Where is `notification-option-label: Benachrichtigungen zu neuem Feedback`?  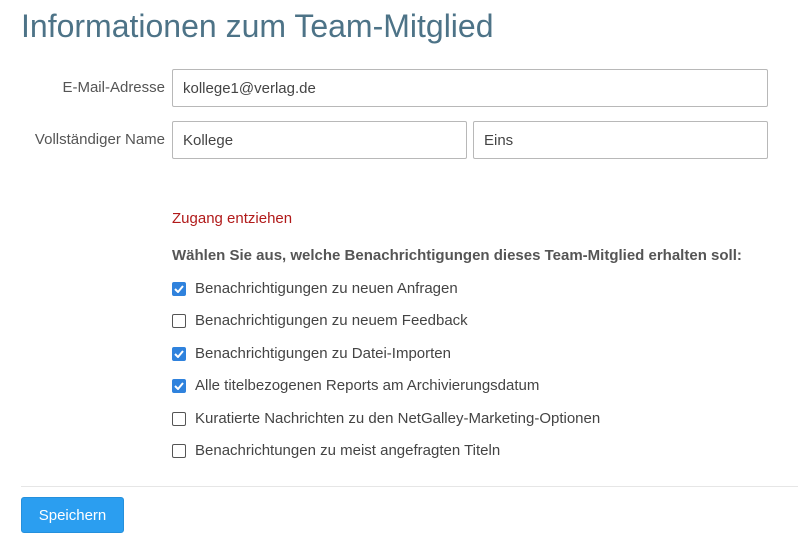
notification-option-label: Benachrichtigungen zu neuem Feedback is located at coordinates (331, 321).